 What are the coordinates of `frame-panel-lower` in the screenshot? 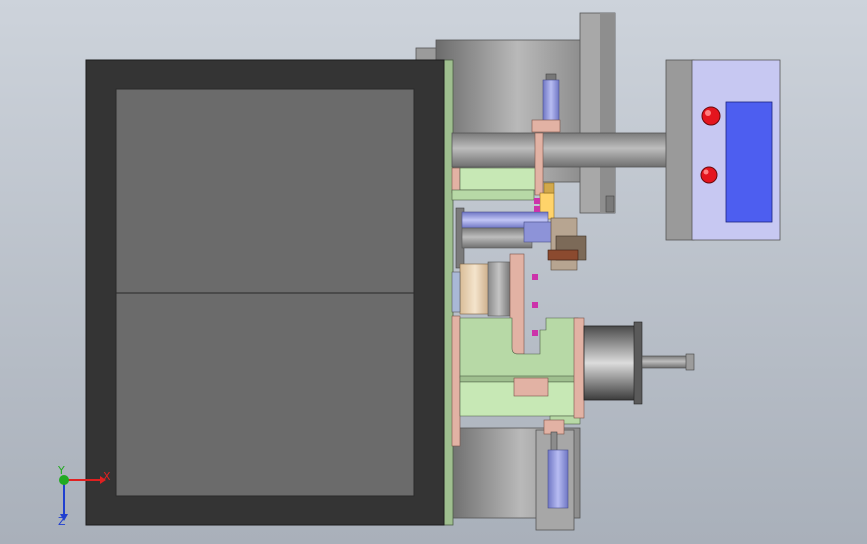 It's located at (265, 394).